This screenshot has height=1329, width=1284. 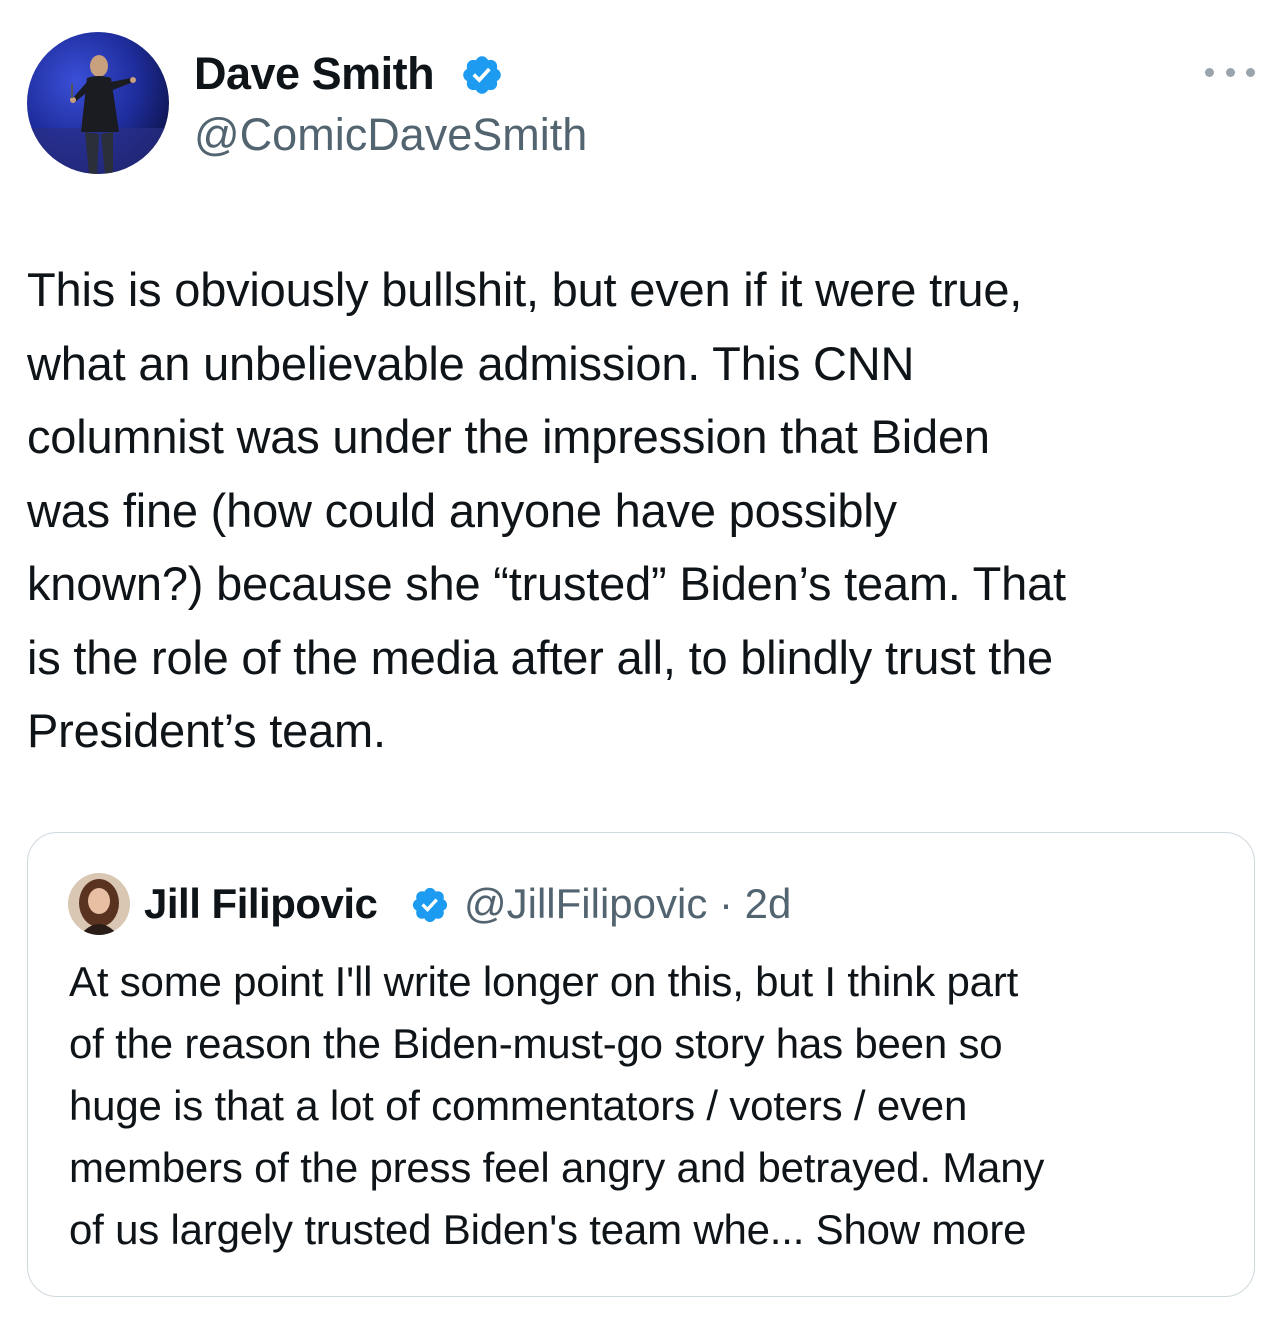 What do you see at coordinates (768, 903) in the screenshot?
I see `quote-timestamp: 2d` at bounding box center [768, 903].